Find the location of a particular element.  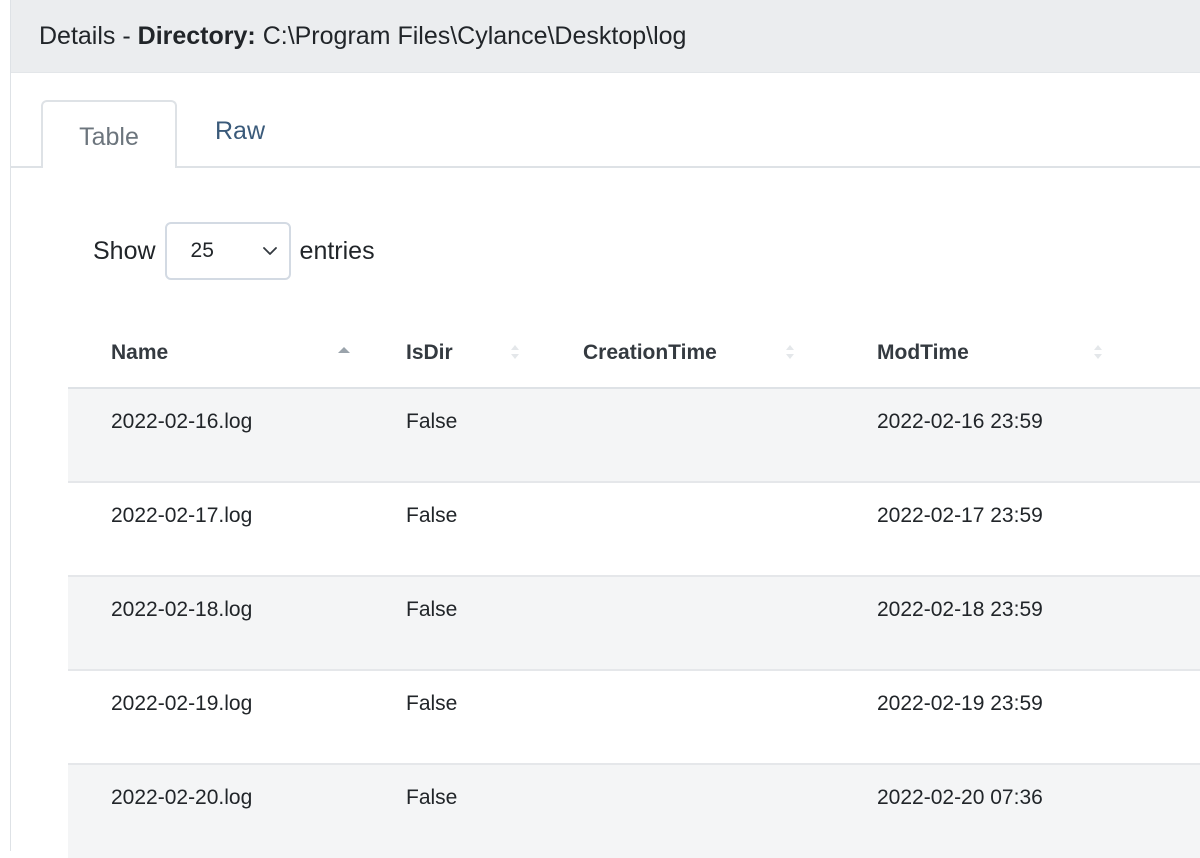

label-gap is located at coordinates (259, 36).